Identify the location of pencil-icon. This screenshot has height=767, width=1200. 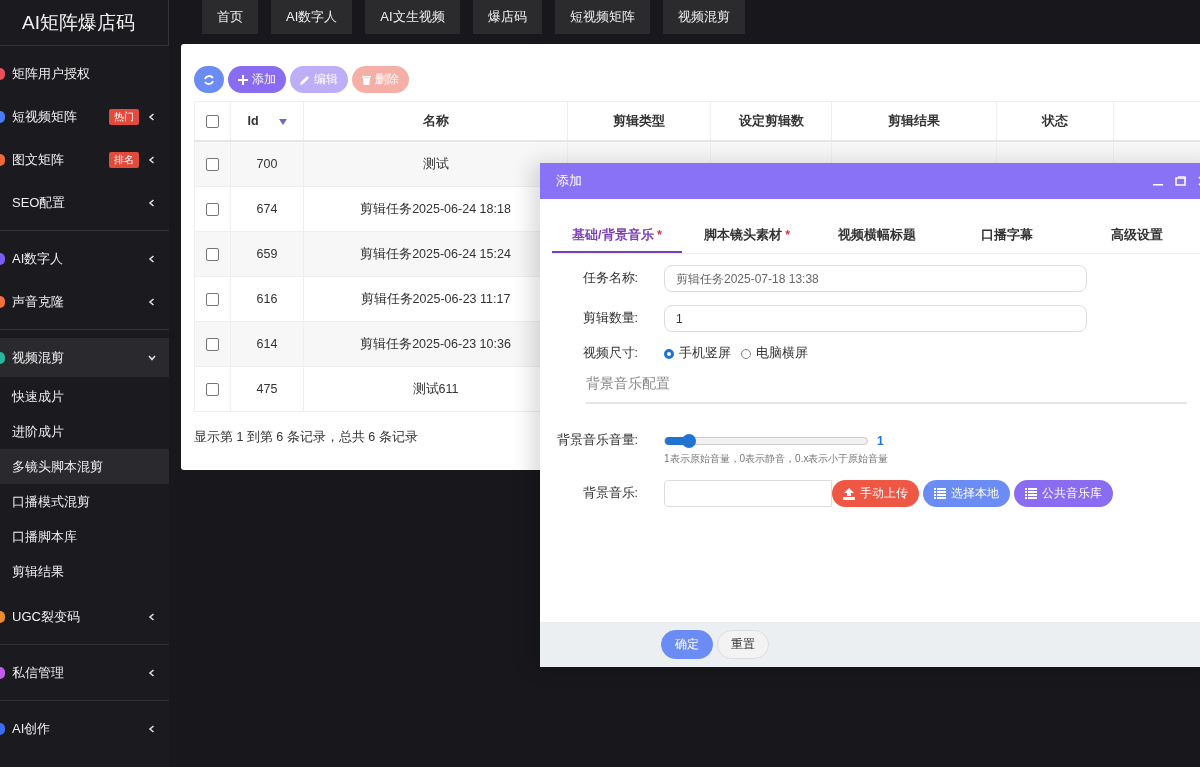
(305, 79).